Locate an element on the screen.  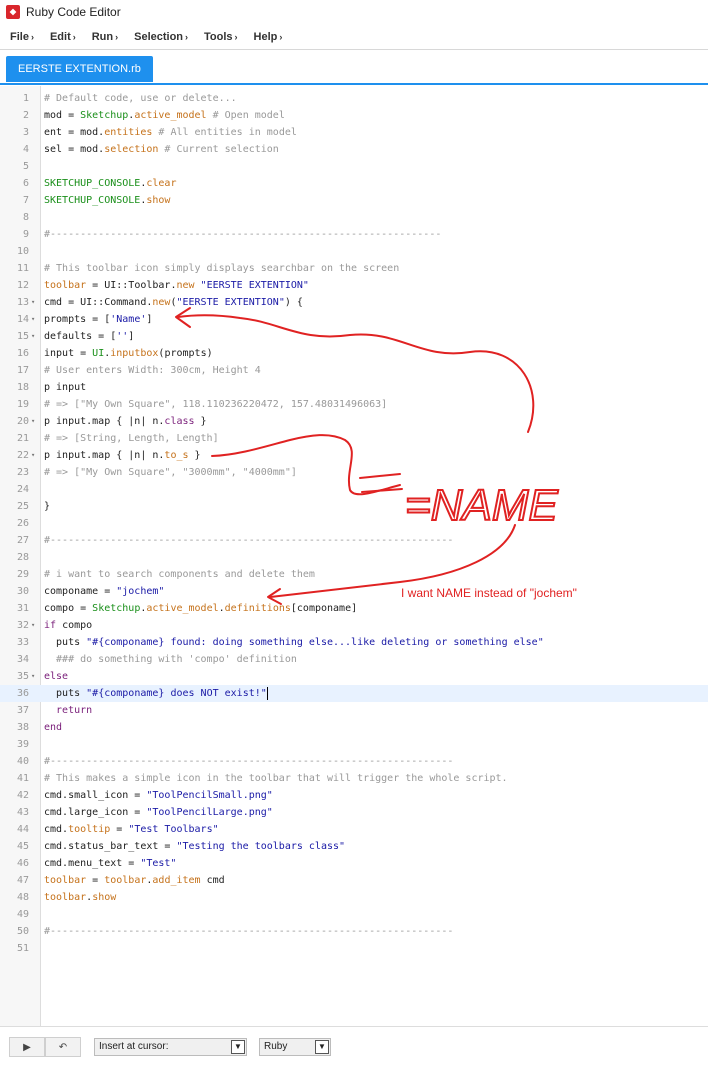
code-line: 47 toolbar = toolbar.add_item cmd is located at coordinates (354, 880).